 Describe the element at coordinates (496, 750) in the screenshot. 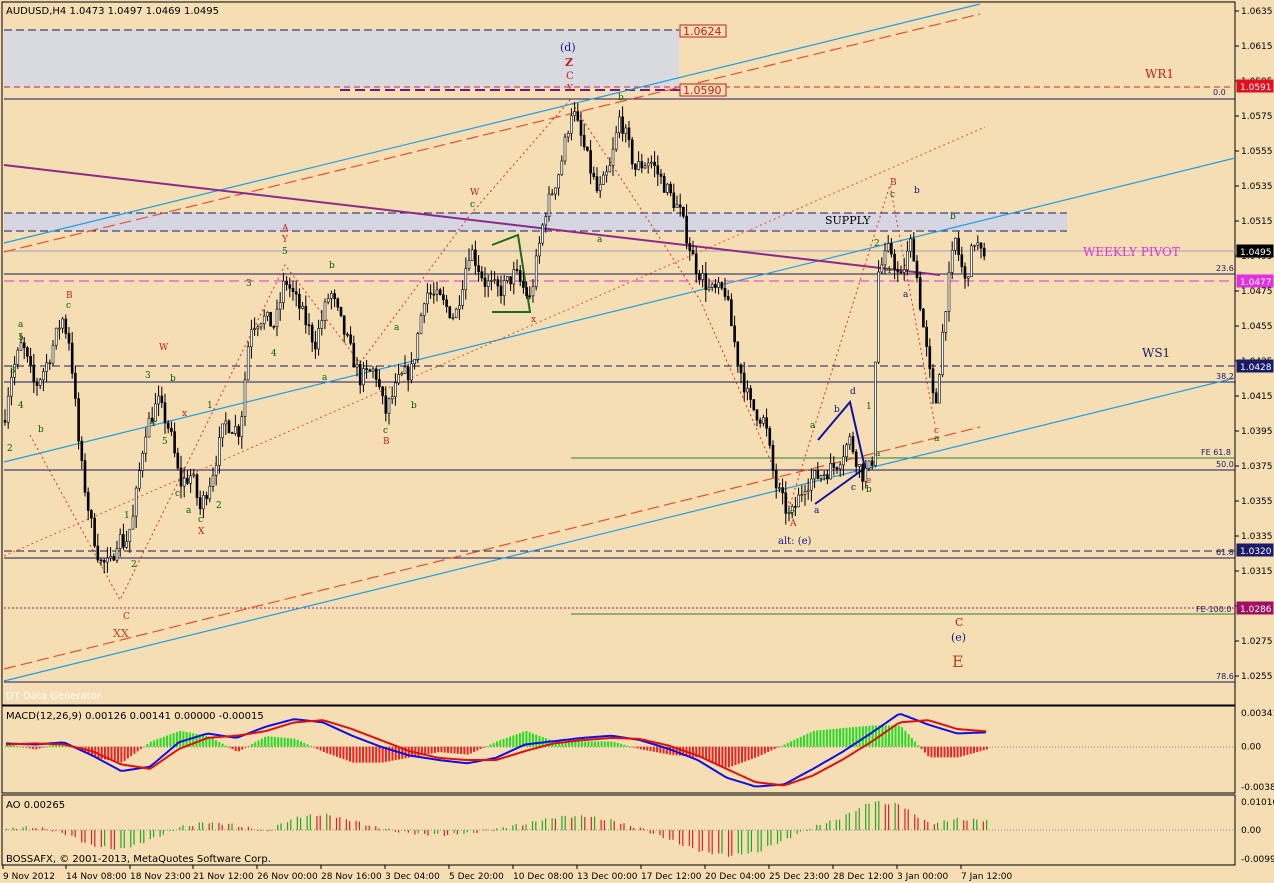

I see `macd-line` at that location.